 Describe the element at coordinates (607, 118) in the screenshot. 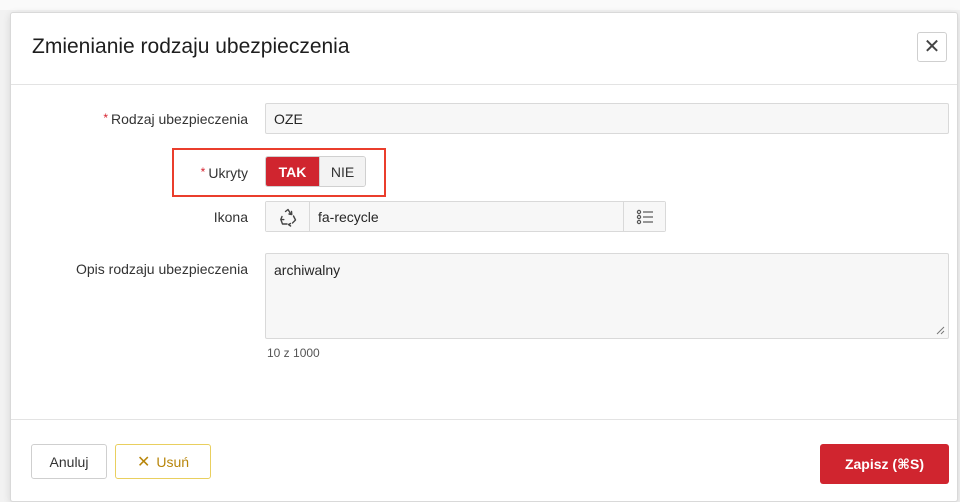

I see `insurance-type-input: OZE` at that location.